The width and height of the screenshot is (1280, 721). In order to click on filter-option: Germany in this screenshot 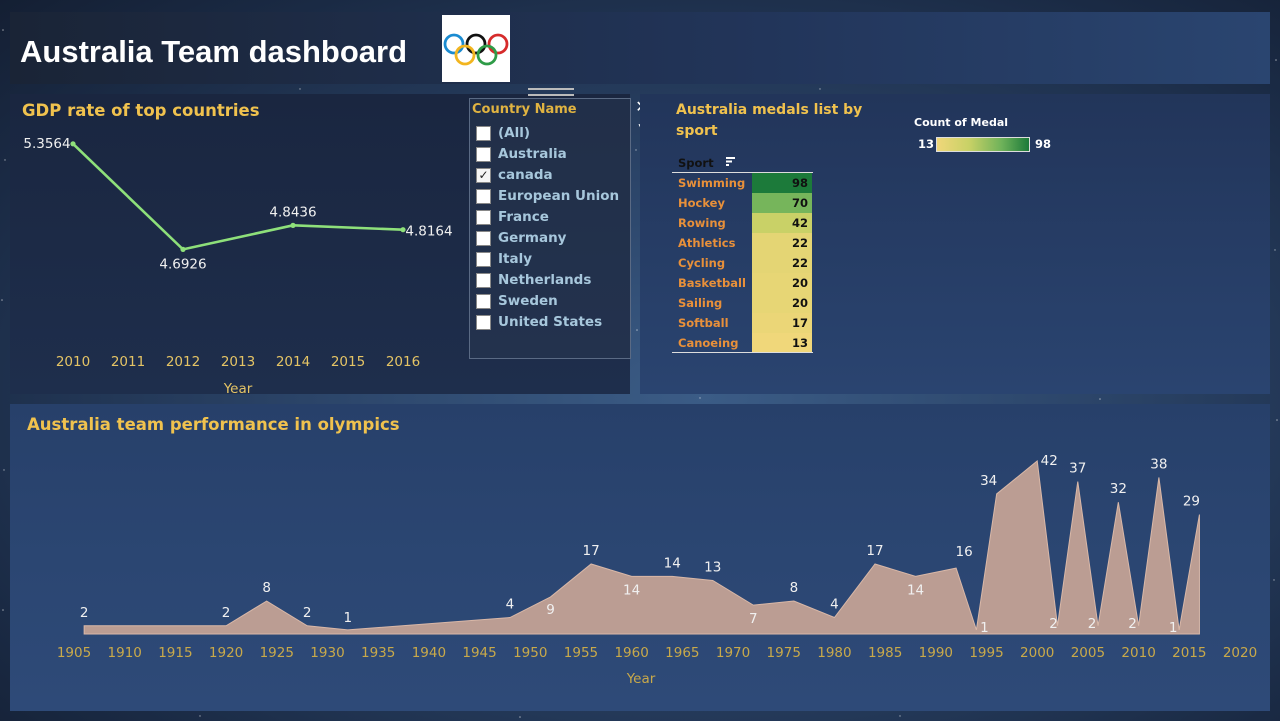, I will do `click(521, 238)`.